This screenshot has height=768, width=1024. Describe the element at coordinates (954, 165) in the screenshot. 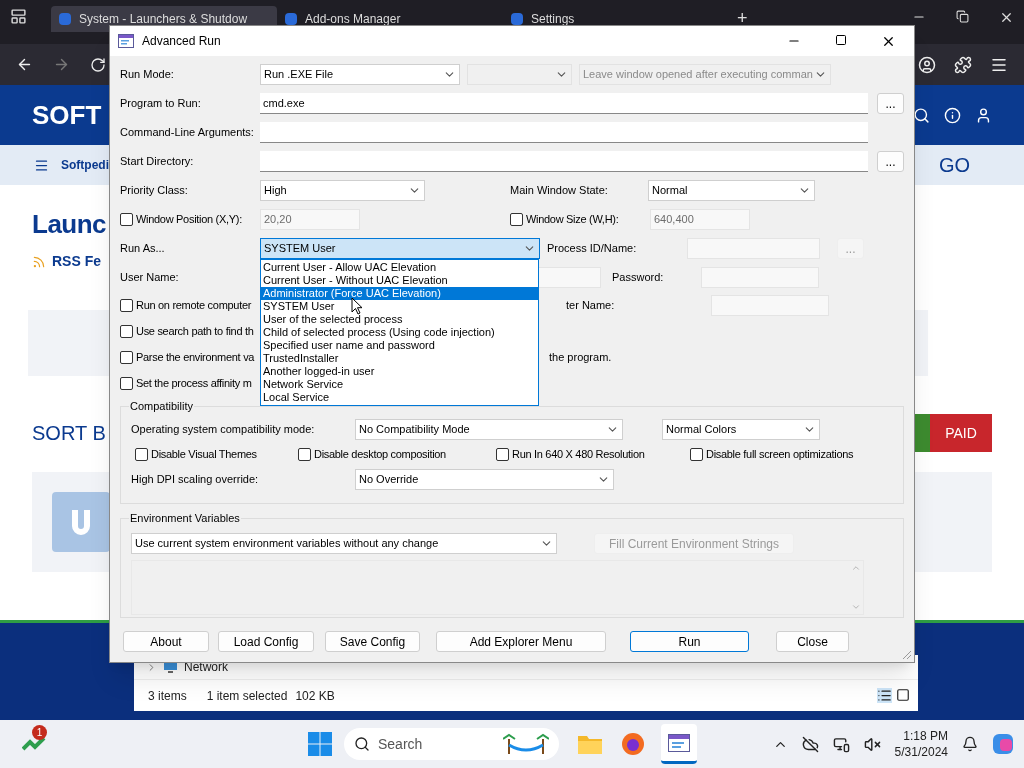

I see `go-button: GO` at that location.